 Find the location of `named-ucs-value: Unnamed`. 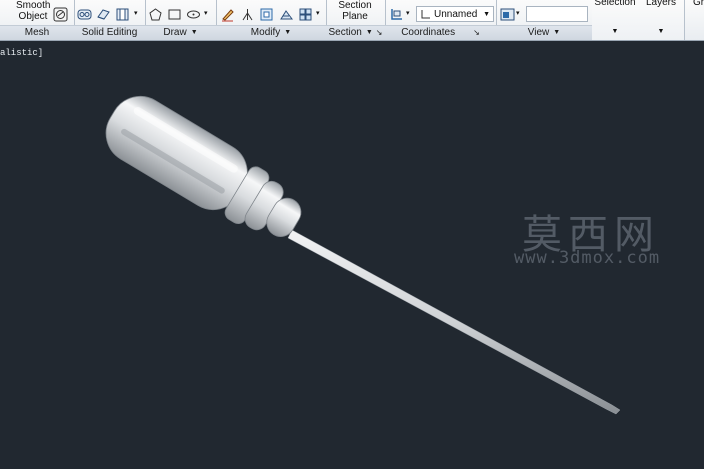

named-ucs-value: Unnamed is located at coordinates (456, 14).